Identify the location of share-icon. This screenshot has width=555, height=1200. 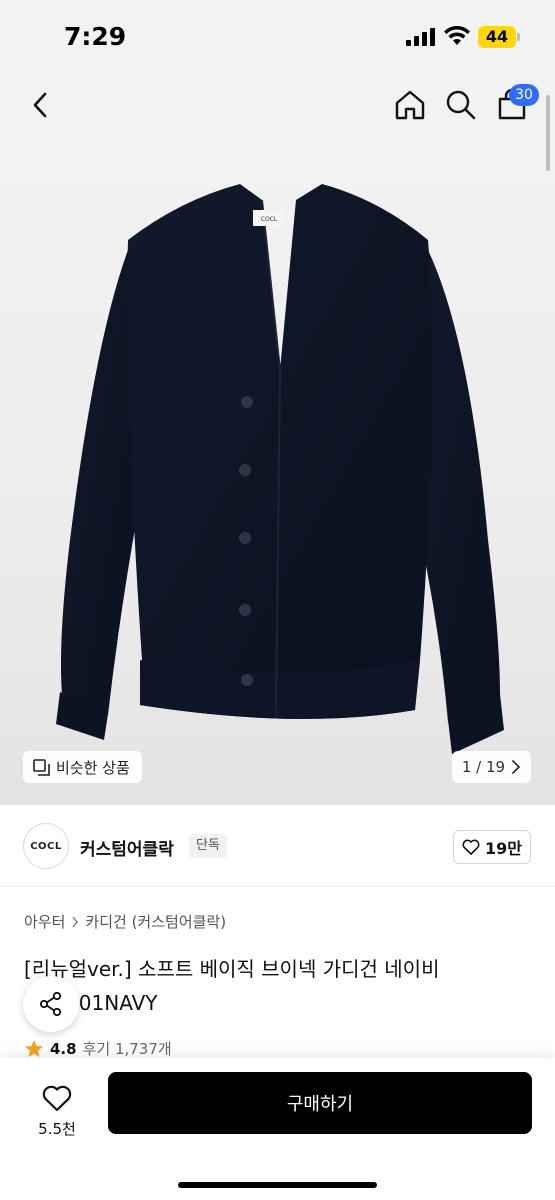
(50, 1004).